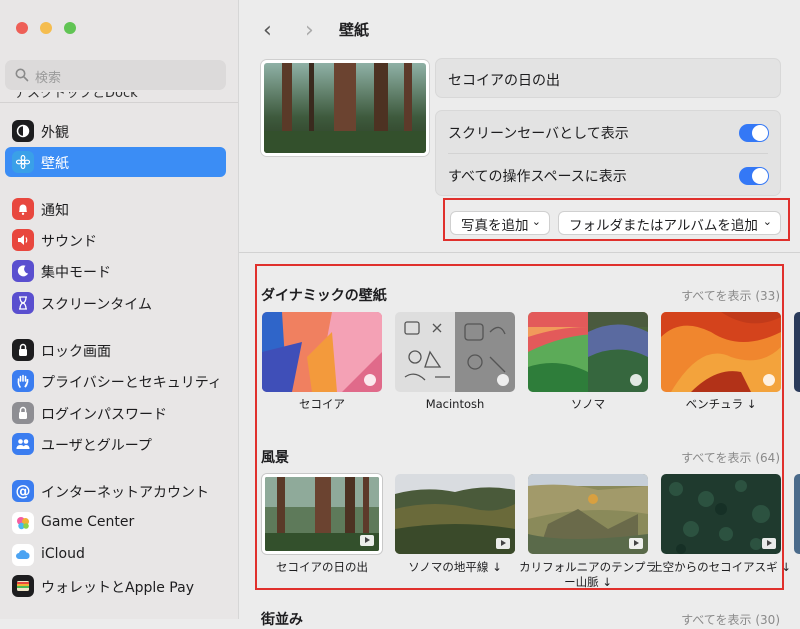  Describe the element at coordinates (23, 303) in the screenshot. I see `hourglass-icon` at that location.